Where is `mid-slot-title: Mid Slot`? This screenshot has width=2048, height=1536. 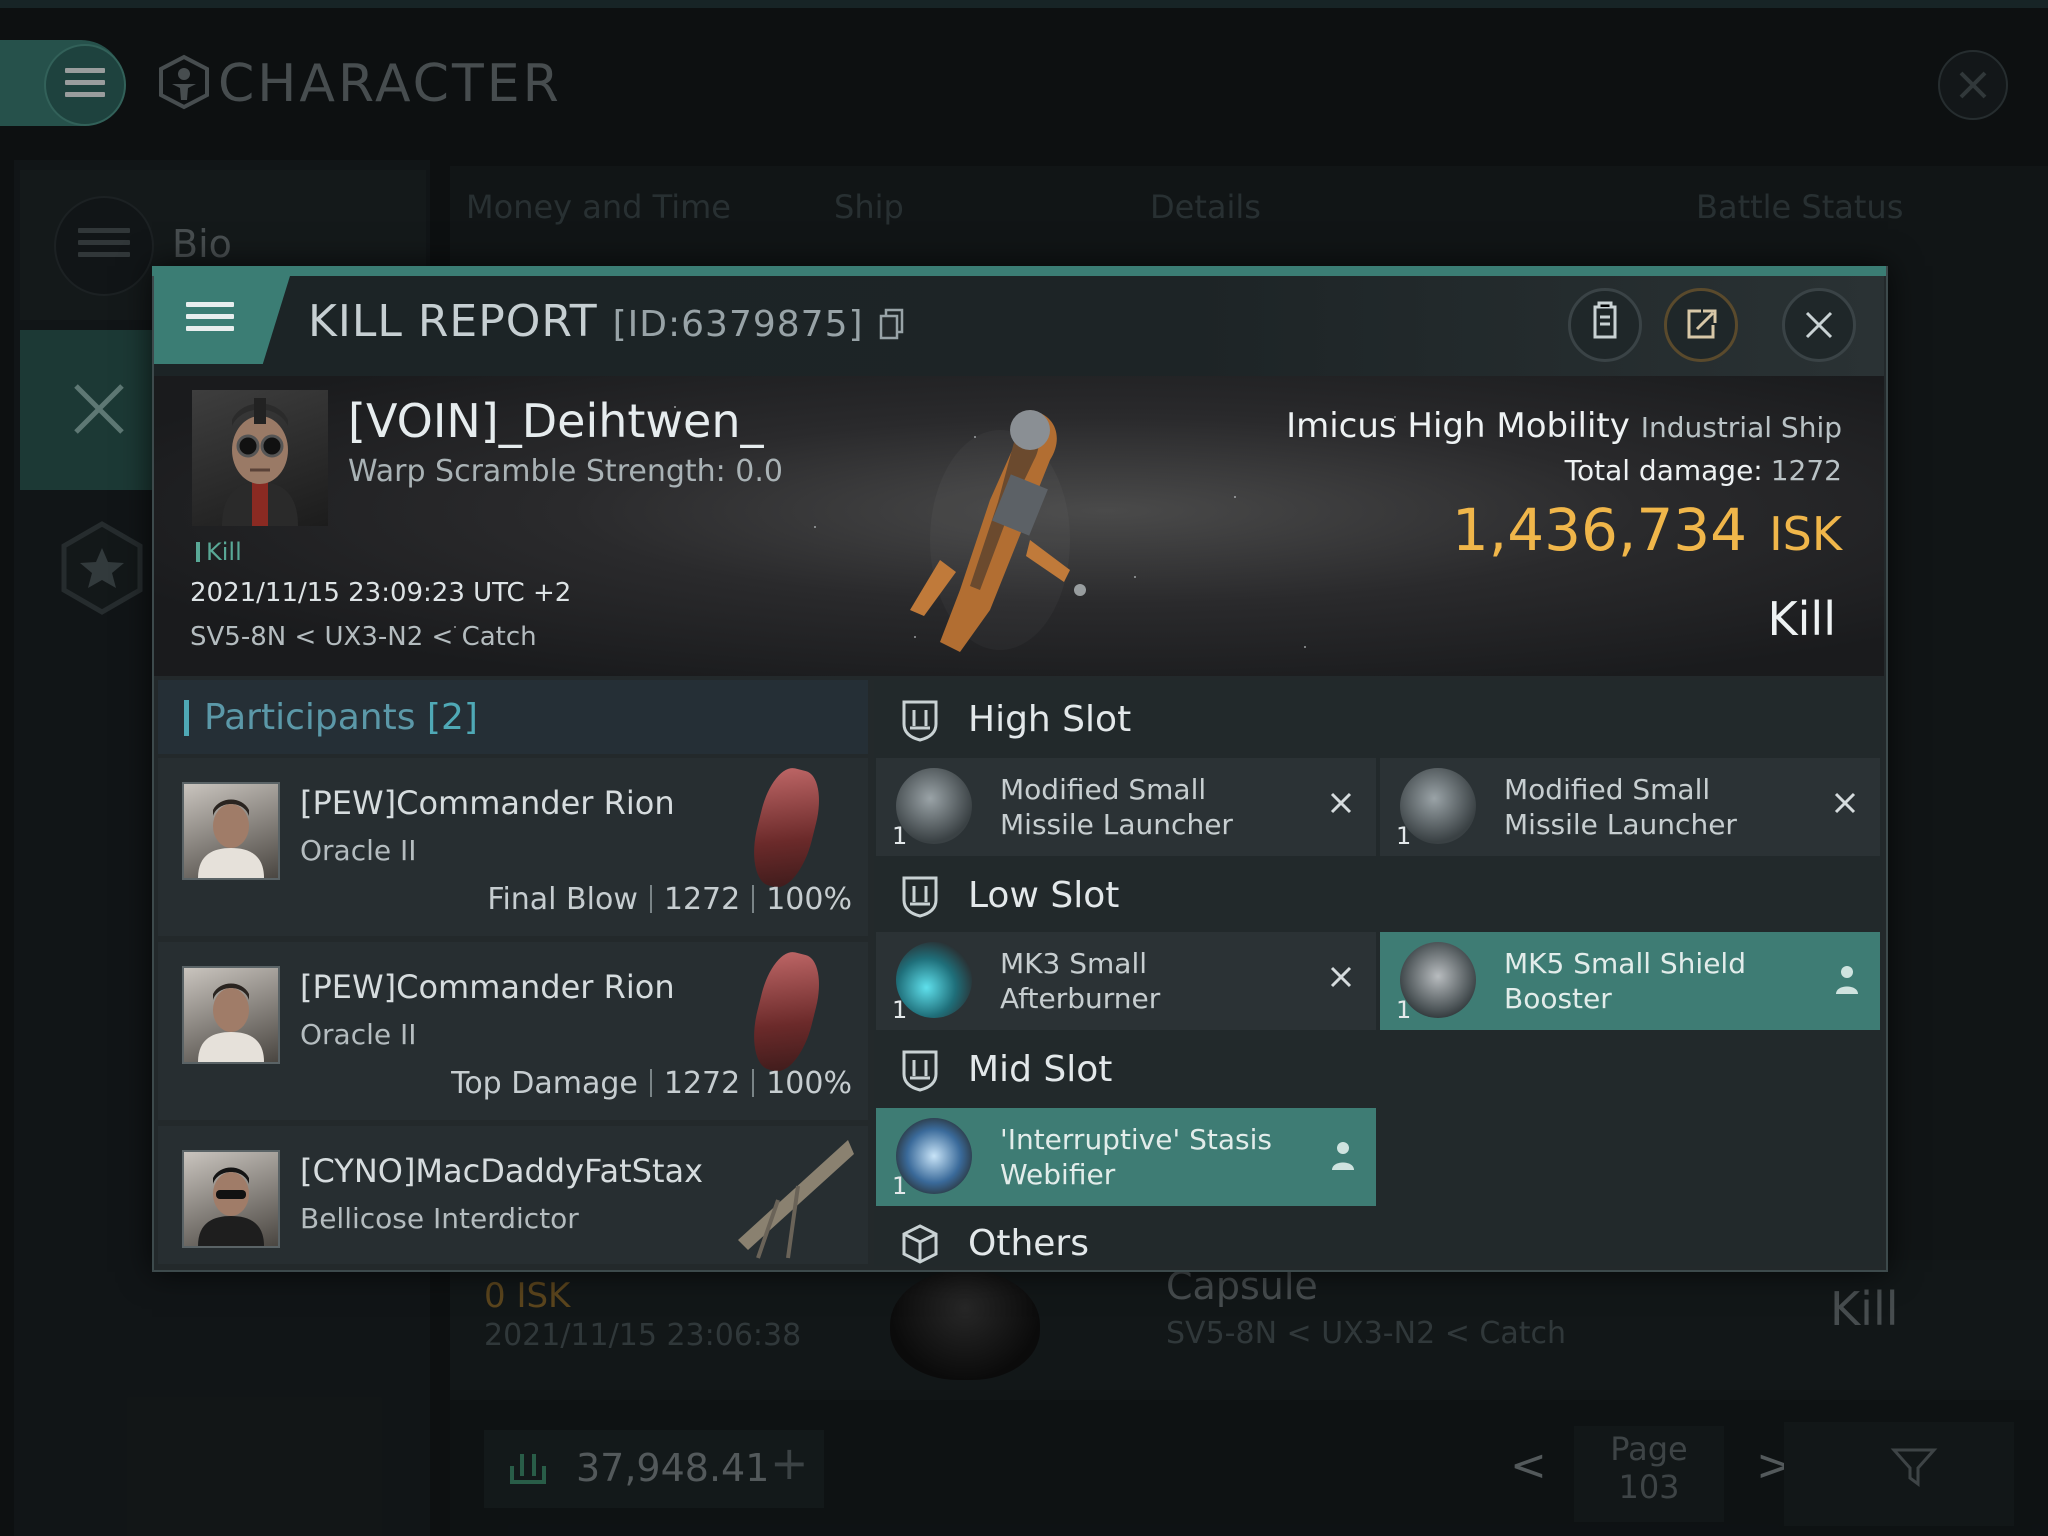 mid-slot-title: Mid Slot is located at coordinates (1040, 1069).